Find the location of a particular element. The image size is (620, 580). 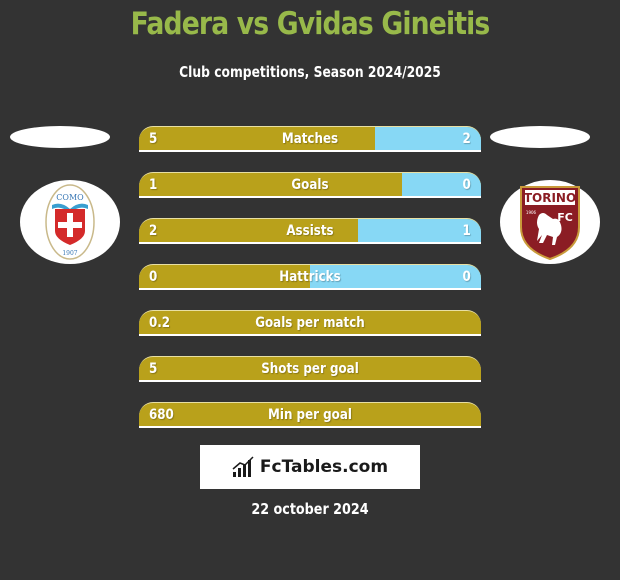

left-club-logo: COMO 1907 is located at coordinates (70, 222).